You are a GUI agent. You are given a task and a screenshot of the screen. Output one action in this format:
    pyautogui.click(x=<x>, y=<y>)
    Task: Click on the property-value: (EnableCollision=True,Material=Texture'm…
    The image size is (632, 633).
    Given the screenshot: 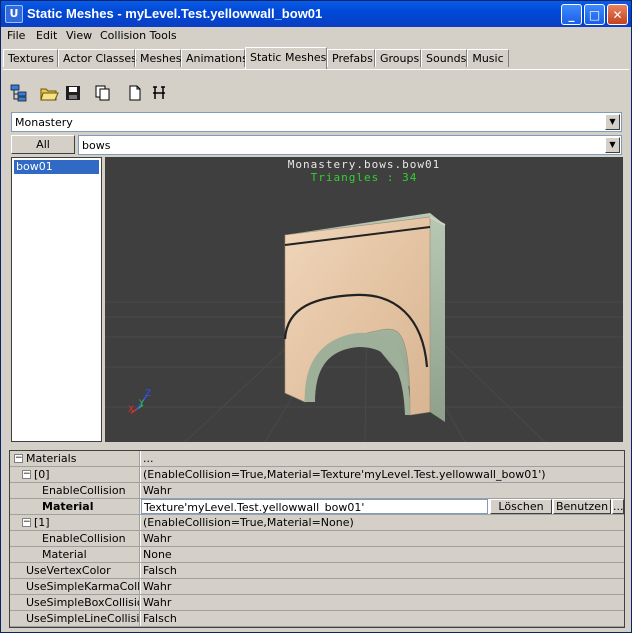 What is the action you would take?
    pyautogui.click(x=382, y=474)
    